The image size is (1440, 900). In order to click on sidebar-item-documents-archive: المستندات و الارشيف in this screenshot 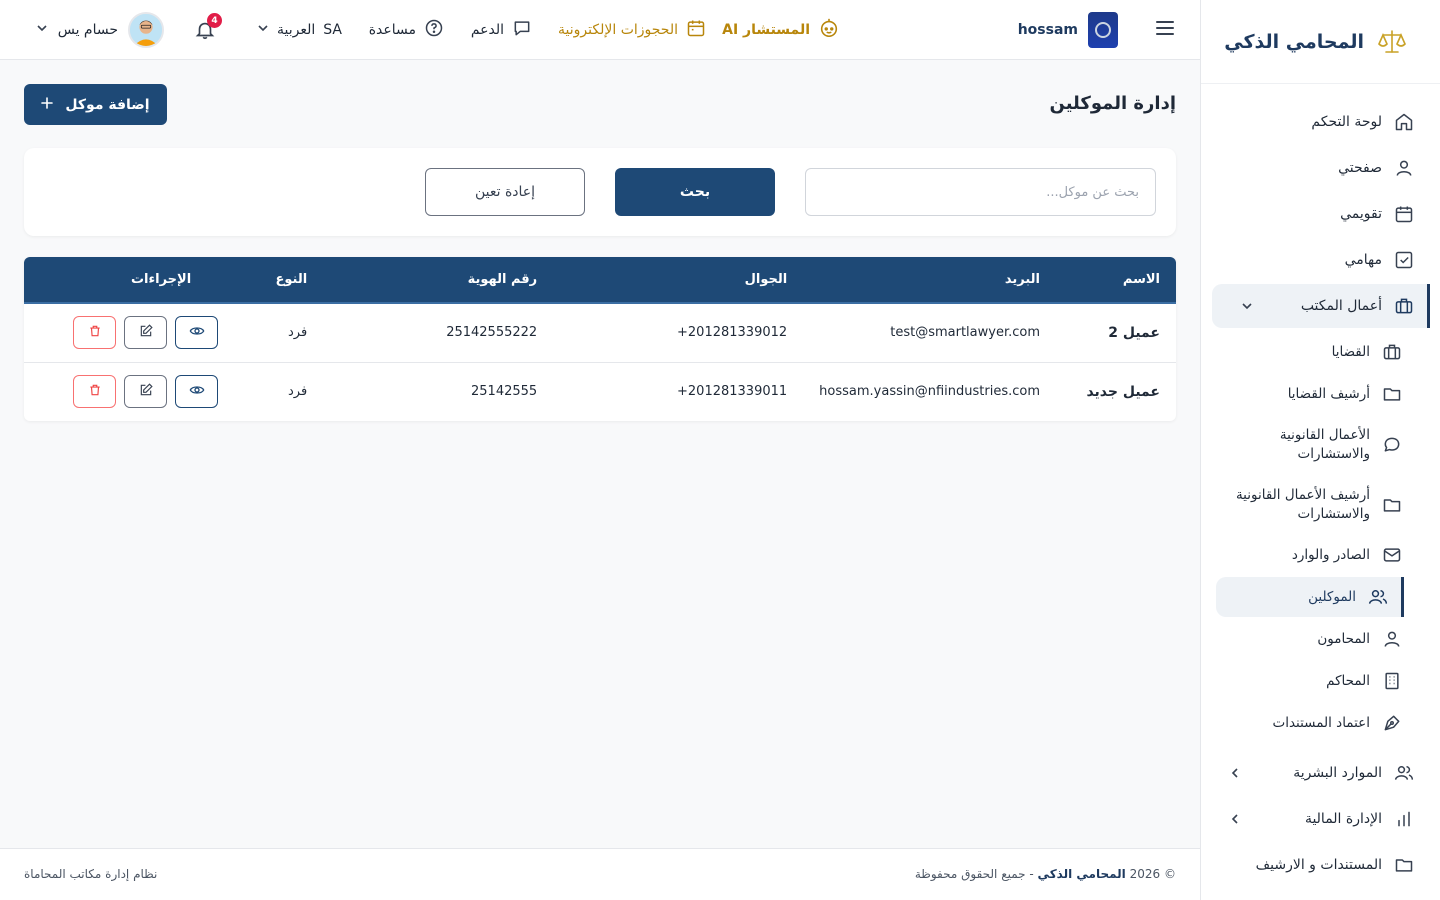, I will do `click(1320, 865)`.